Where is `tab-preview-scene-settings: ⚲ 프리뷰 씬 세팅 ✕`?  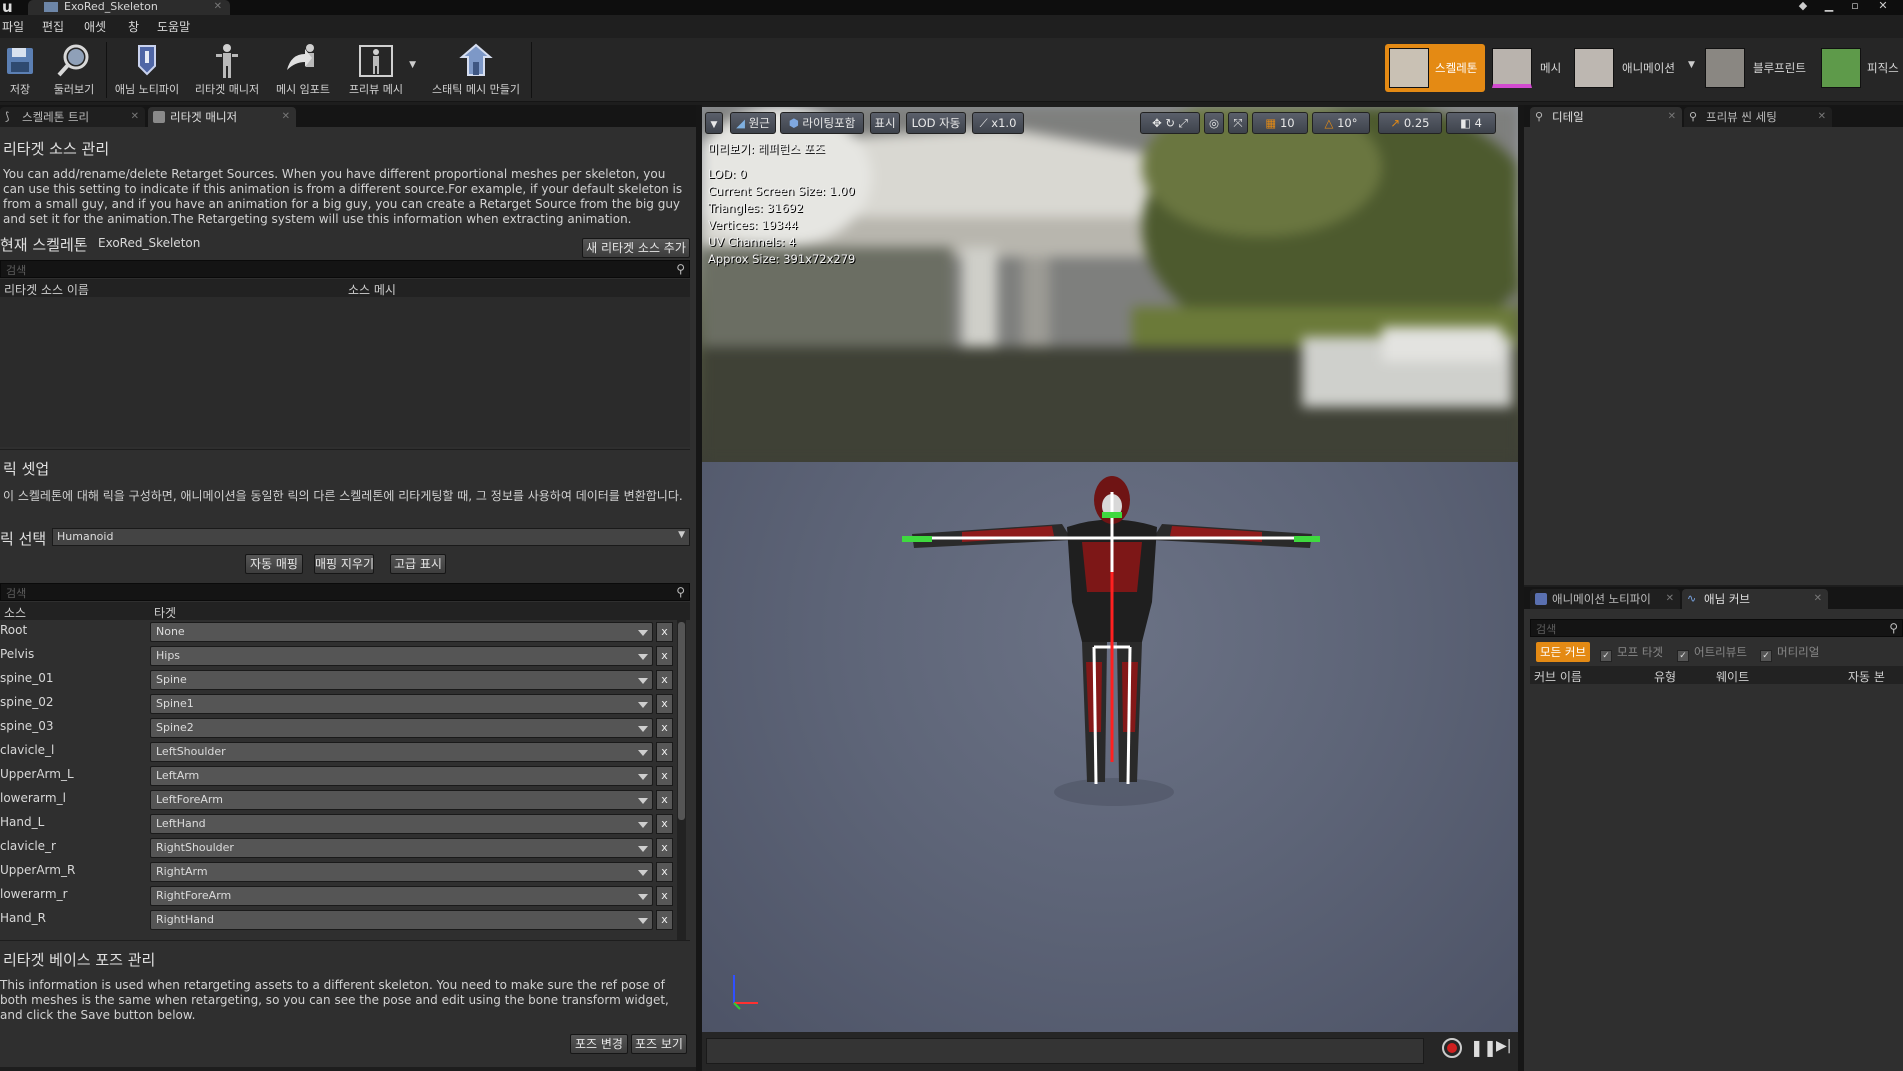 tab-preview-scene-settings: ⚲ 프리뷰 씬 세팅 ✕ is located at coordinates (1758, 117).